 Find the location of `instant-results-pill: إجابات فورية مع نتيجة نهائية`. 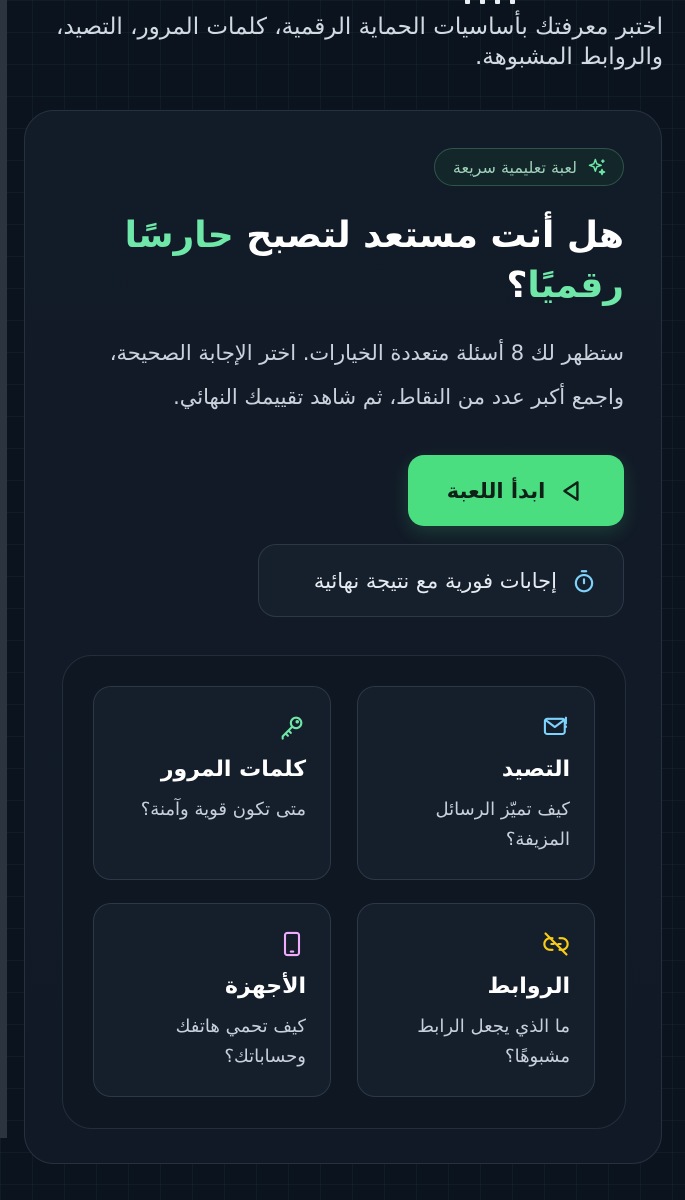

instant-results-pill: إجابات فورية مع نتيجة نهائية is located at coordinates (441, 580).